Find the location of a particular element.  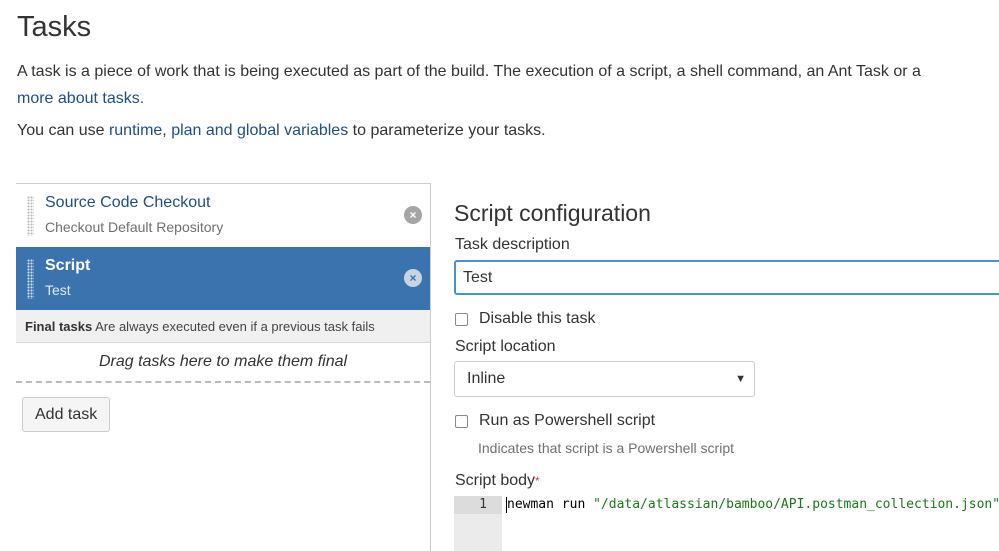

script-location-label: Script location is located at coordinates (505, 346).